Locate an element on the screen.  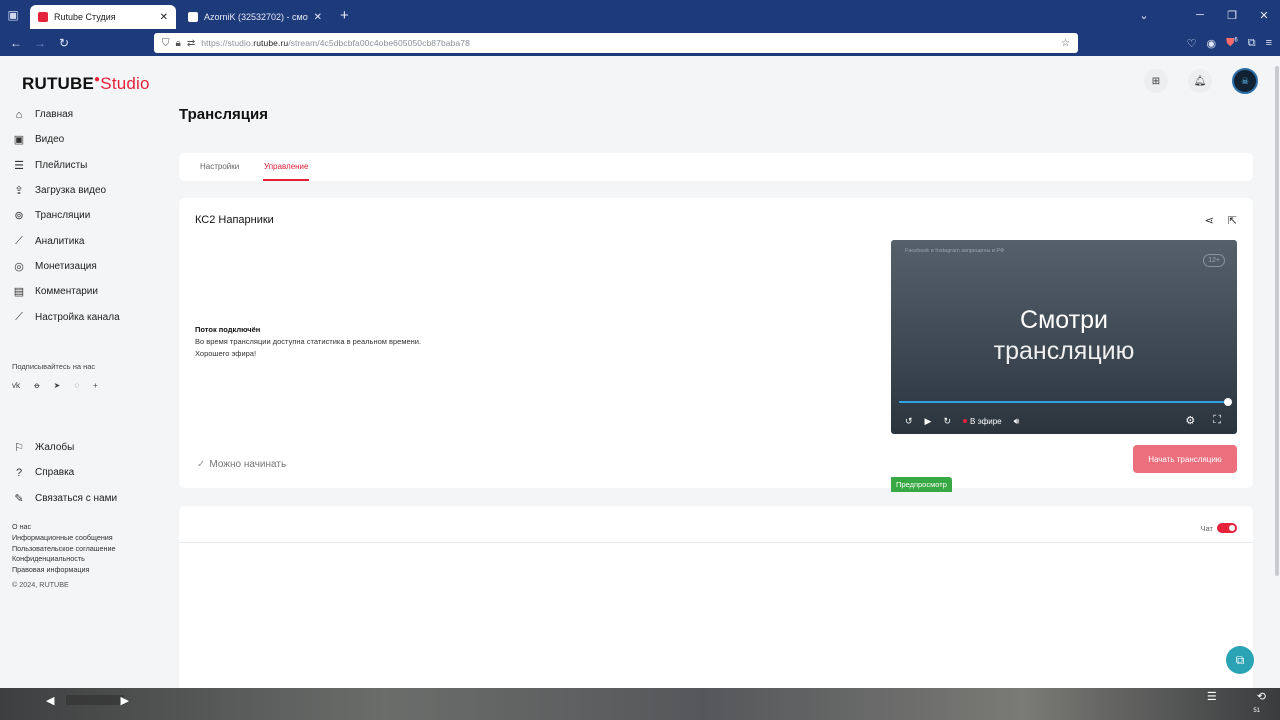
social-links: vk ꝋ ➤ ◌ + is located at coordinates (55, 385).